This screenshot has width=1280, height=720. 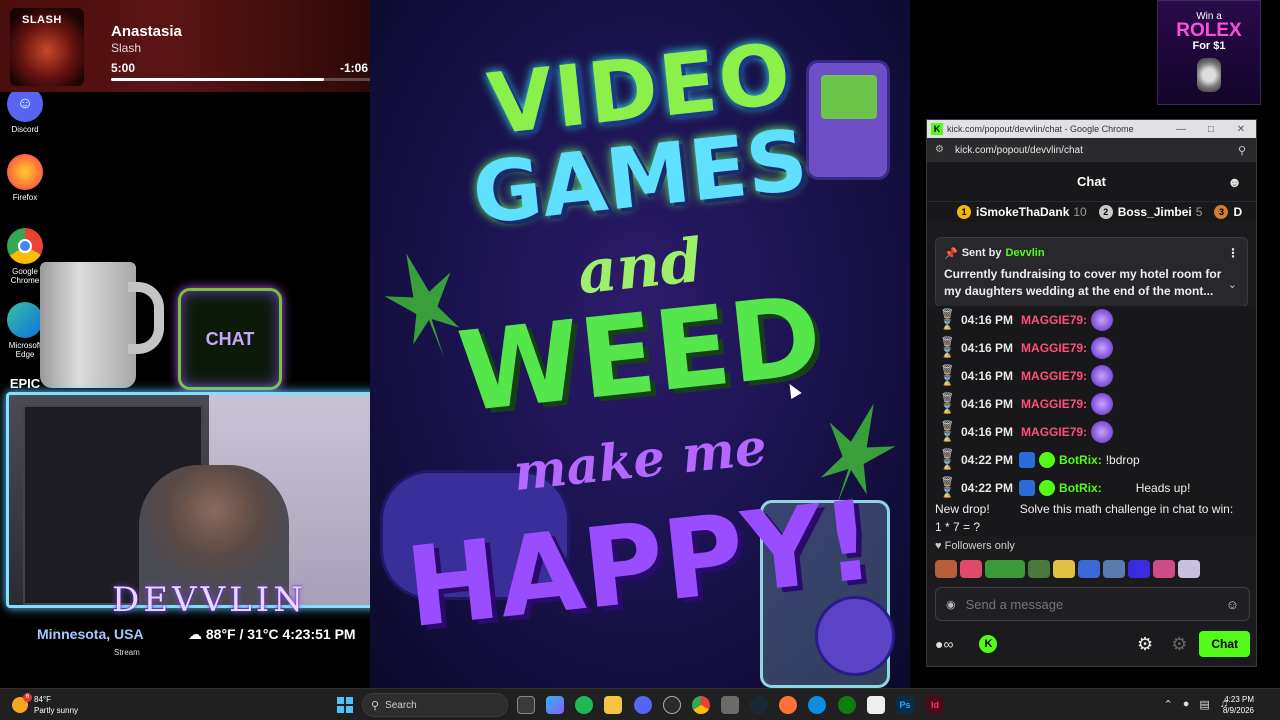 What do you see at coordinates (526, 705) in the screenshot?
I see `task-view-icon` at bounding box center [526, 705].